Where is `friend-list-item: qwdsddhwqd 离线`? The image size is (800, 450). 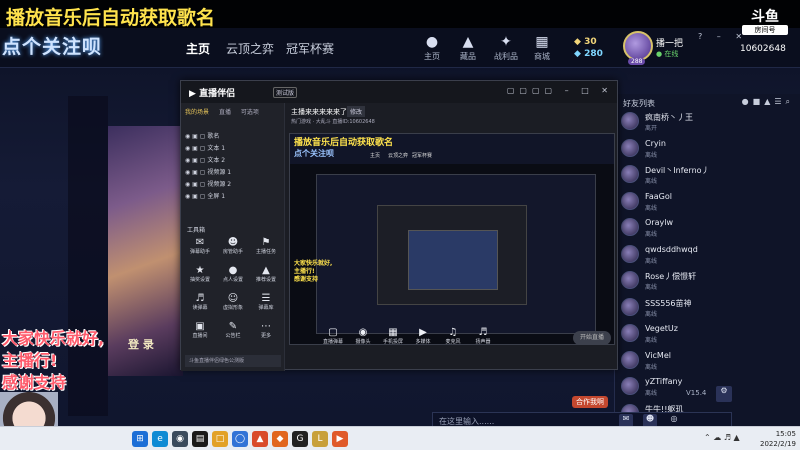 friend-list-item: qwdsddhwqd 离线 is located at coordinates (706, 256).